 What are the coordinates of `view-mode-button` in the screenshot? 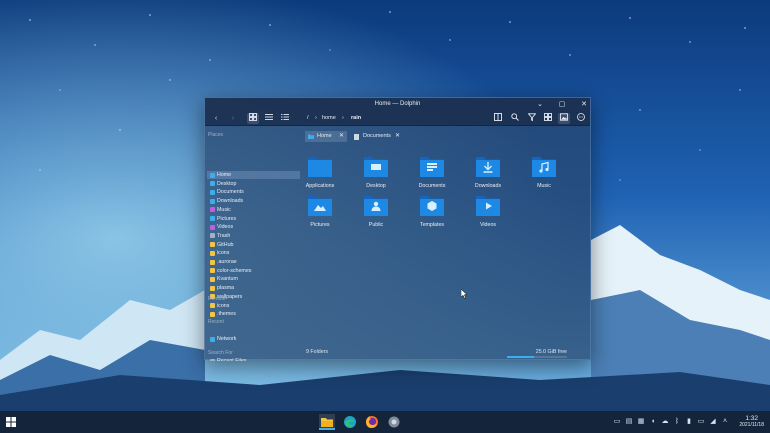 It's located at (548, 118).